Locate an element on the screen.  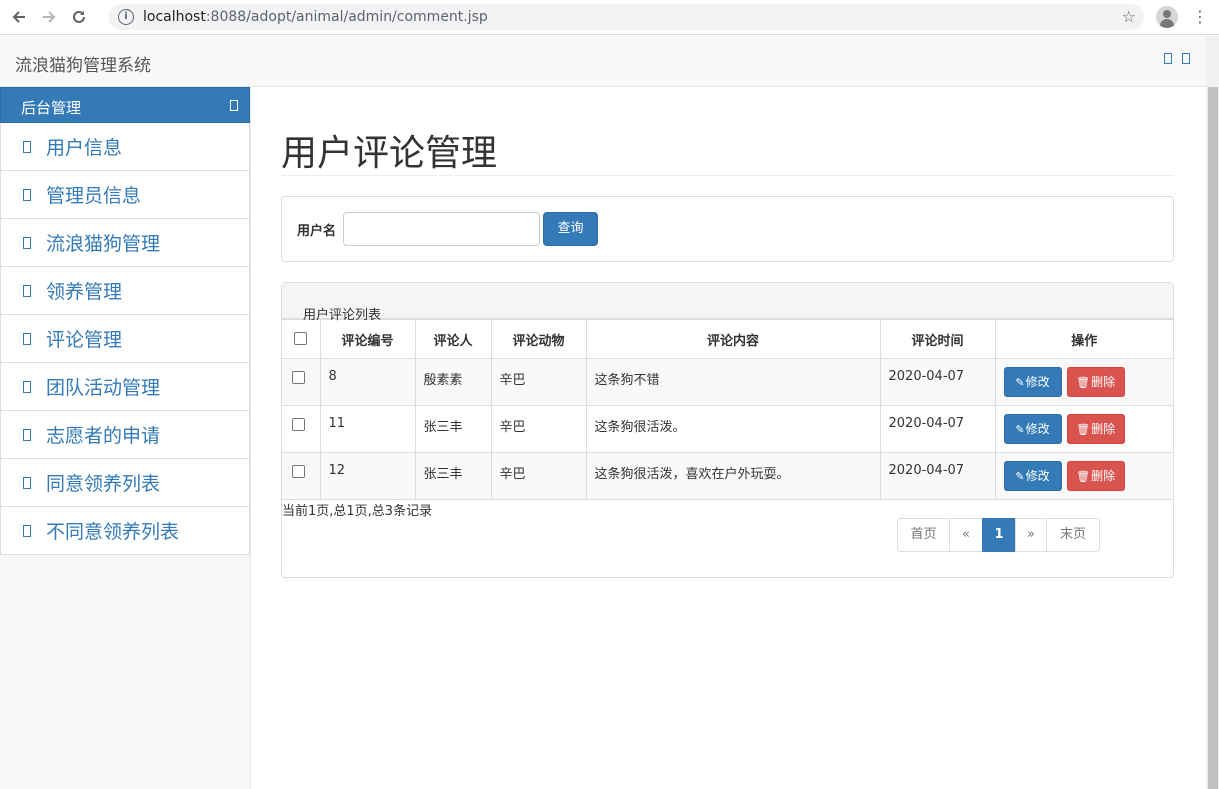
pagination: 首页 « 1 » 末页 is located at coordinates (998, 535).